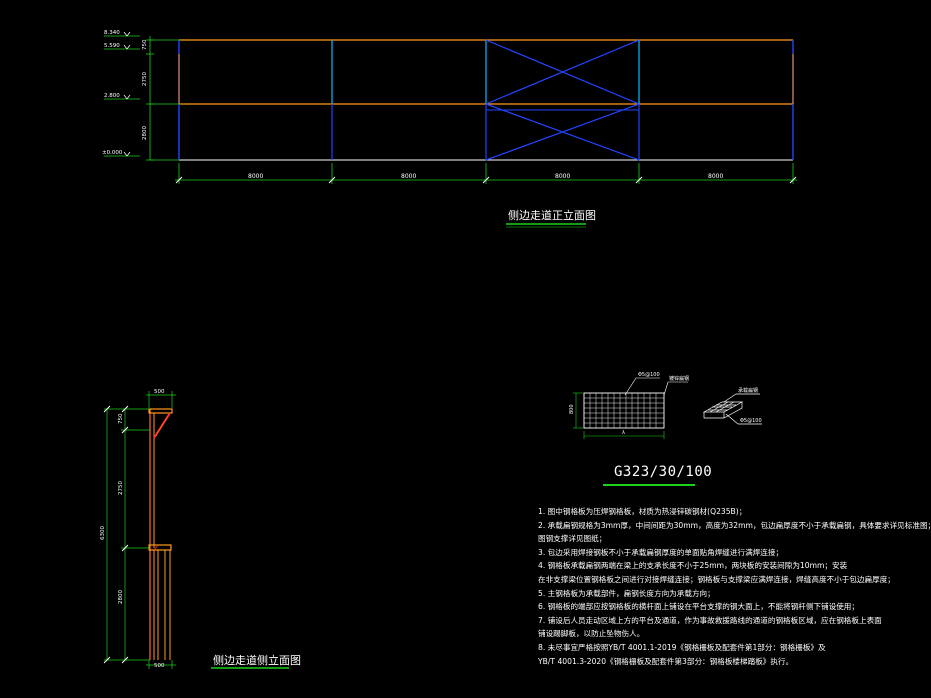 This screenshot has height=698, width=931. Describe the element at coordinates (112, 33) in the screenshot. I see `level-label-1: 8.340` at that location.